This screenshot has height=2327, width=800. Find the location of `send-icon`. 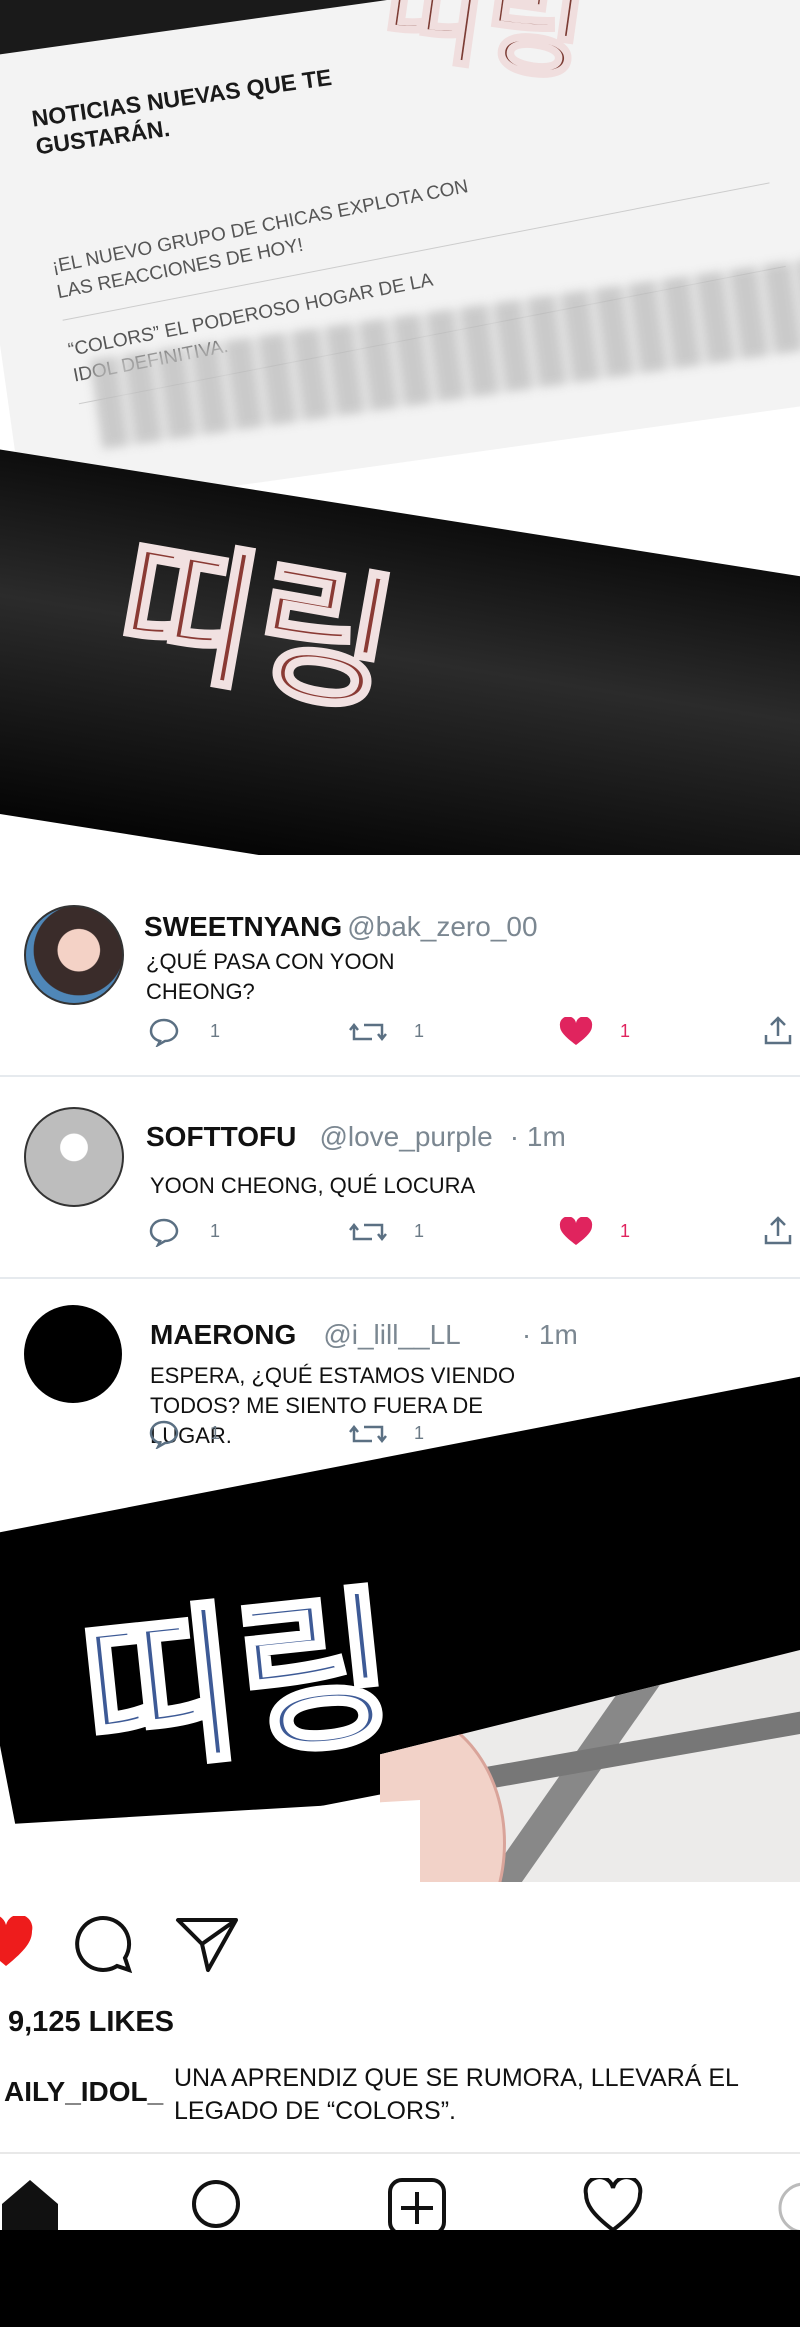

send-icon is located at coordinates (207, 1944).